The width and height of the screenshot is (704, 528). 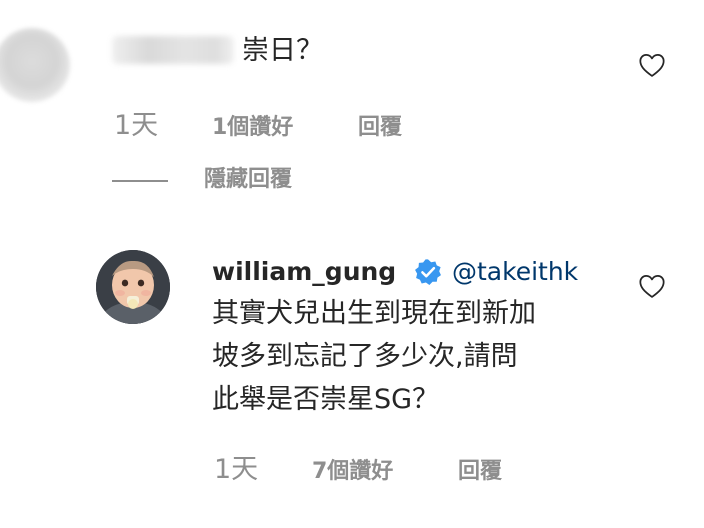 What do you see at coordinates (326, 399) in the screenshot?
I see `reply-text-line: 此舉是否崇星SG？` at bounding box center [326, 399].